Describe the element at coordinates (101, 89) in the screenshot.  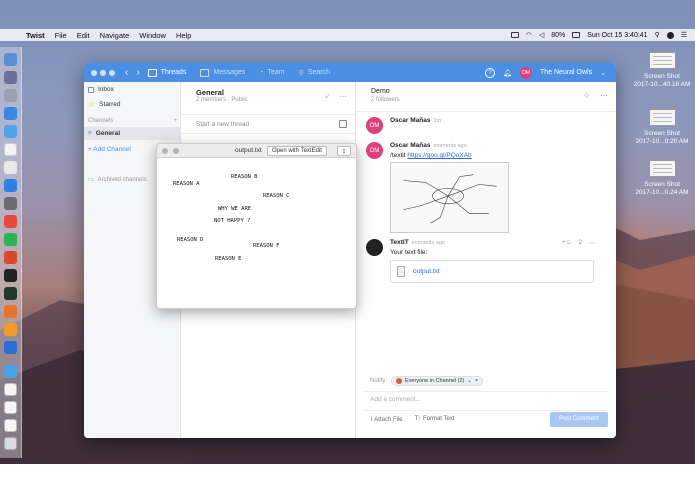
I see `sidebar-item-inbox: Inbox` at that location.